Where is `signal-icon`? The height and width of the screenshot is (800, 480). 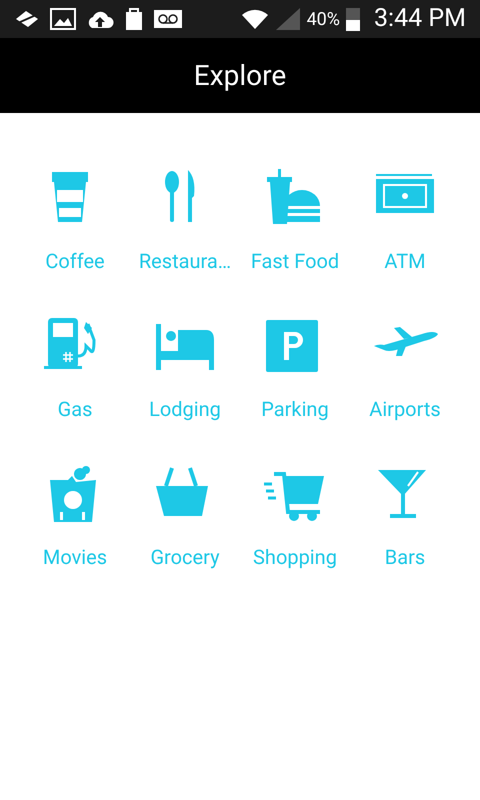
signal-icon is located at coordinates (287, 19).